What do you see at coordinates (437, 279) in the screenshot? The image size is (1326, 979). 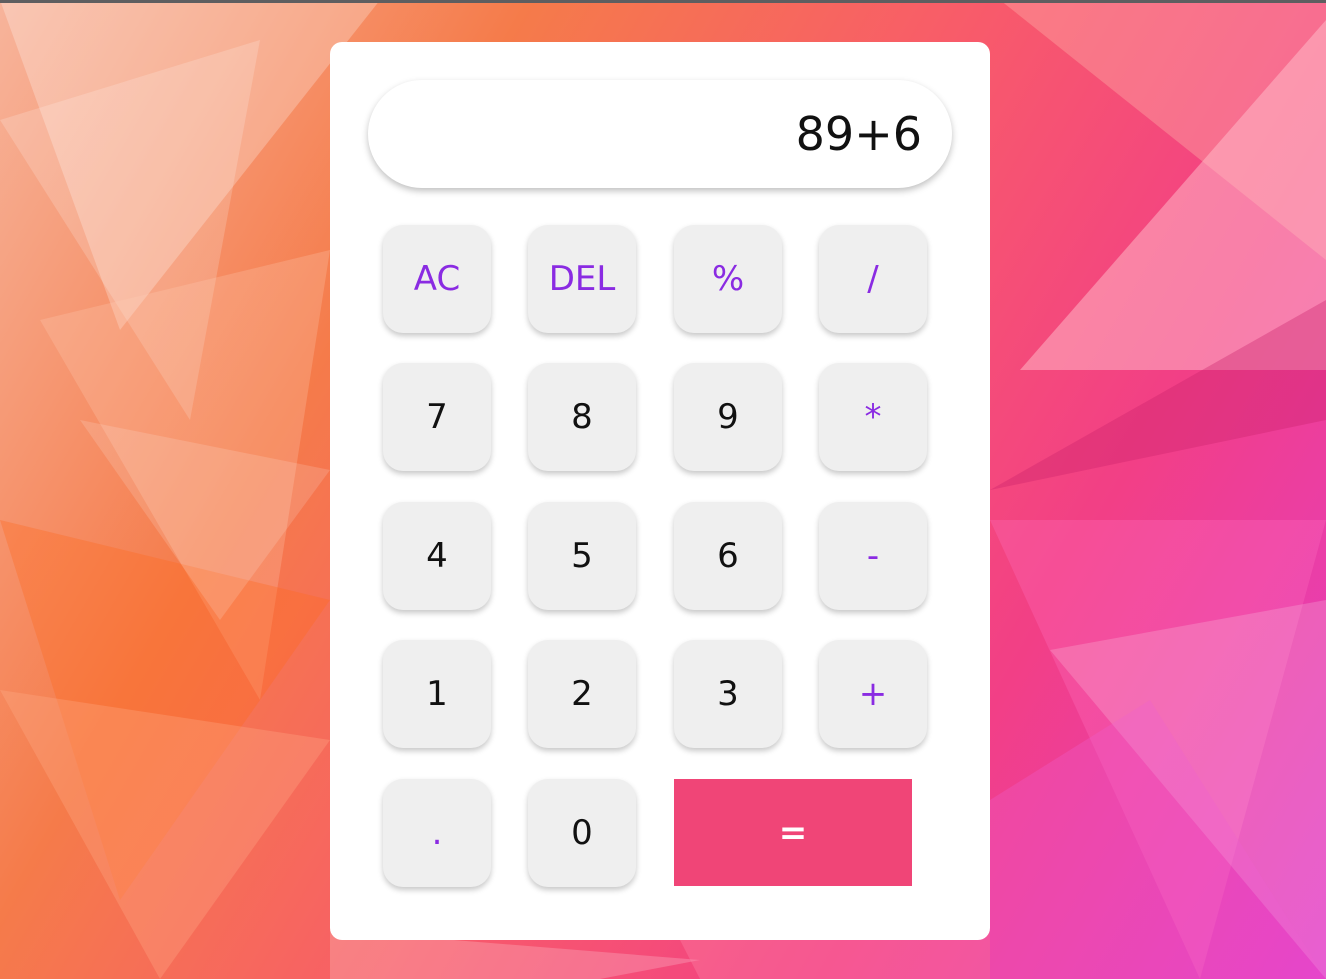 I see `clear-all-button: AC` at bounding box center [437, 279].